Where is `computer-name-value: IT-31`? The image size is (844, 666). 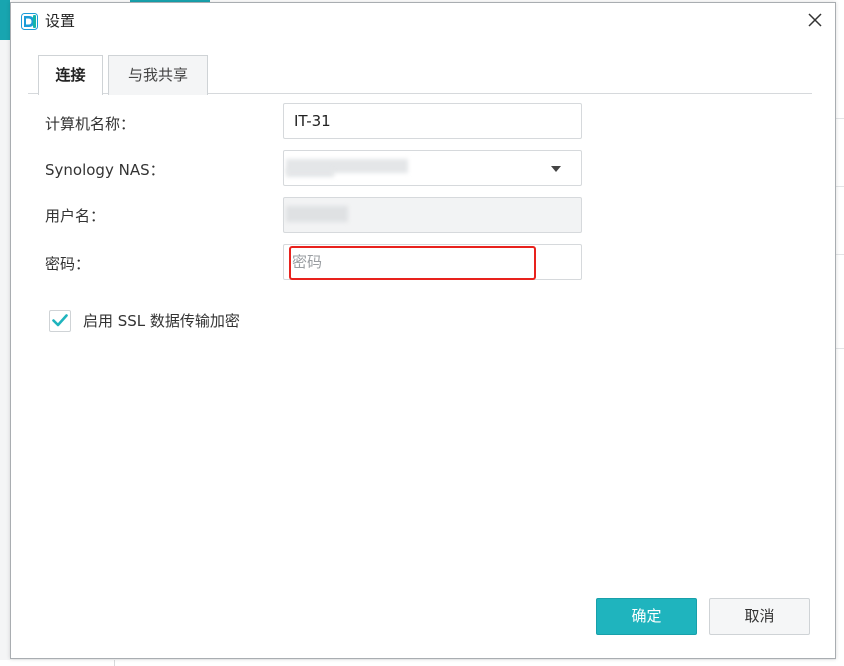 computer-name-value: IT-31 is located at coordinates (312, 121).